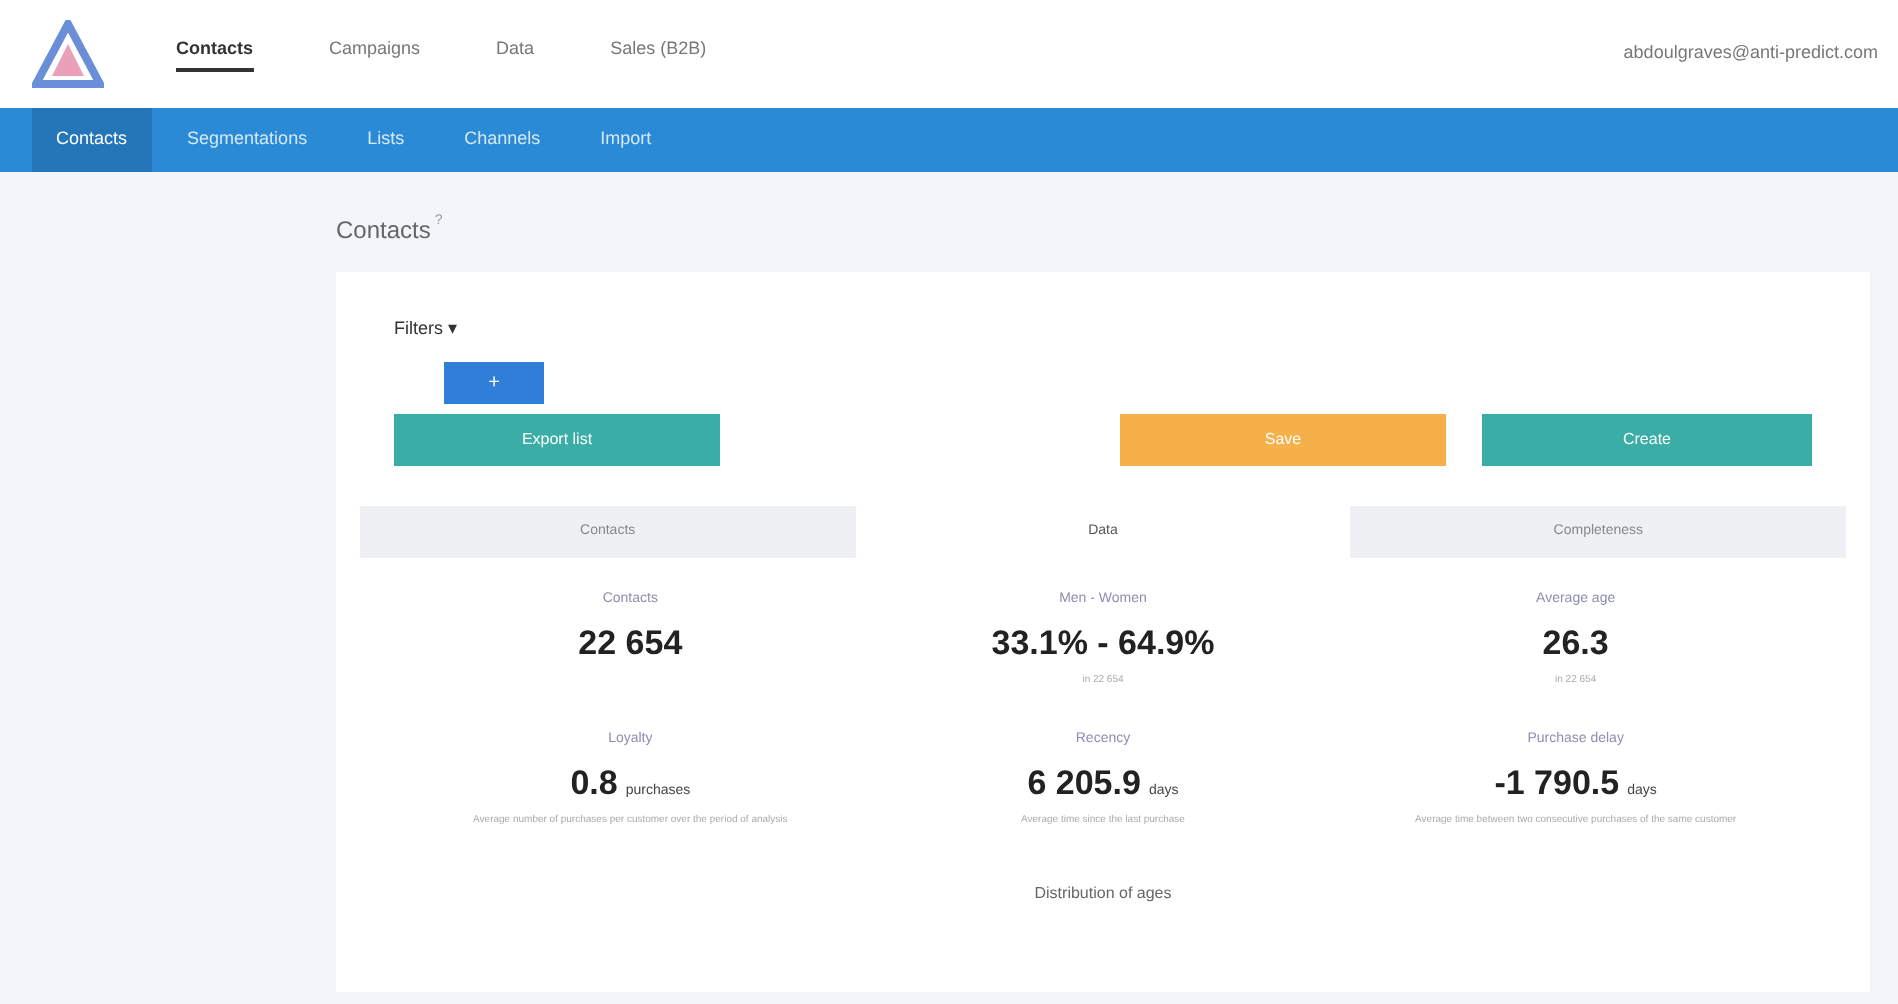  Describe the element at coordinates (68, 54) in the screenshot. I see `logo-icon` at that location.